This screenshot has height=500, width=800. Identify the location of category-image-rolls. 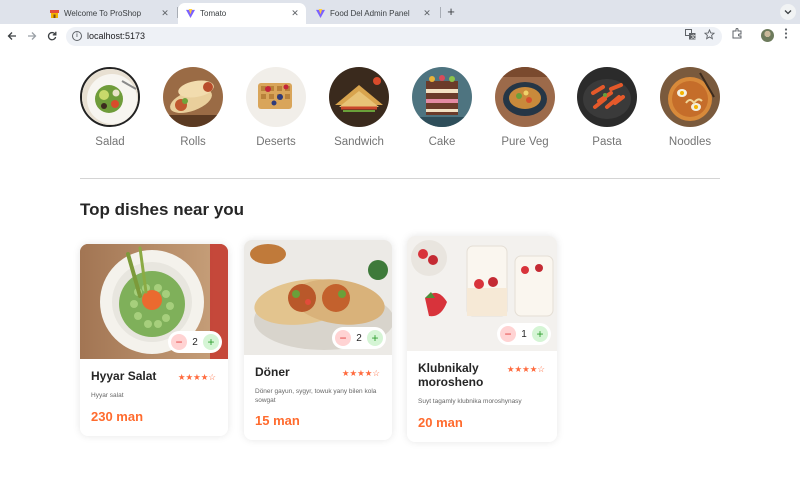
(193, 97).